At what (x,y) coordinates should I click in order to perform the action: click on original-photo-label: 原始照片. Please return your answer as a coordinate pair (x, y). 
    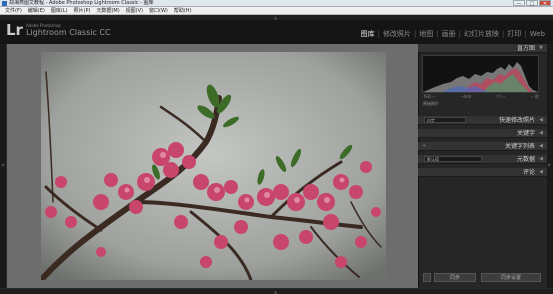
    Looking at the image, I should click on (431, 103).